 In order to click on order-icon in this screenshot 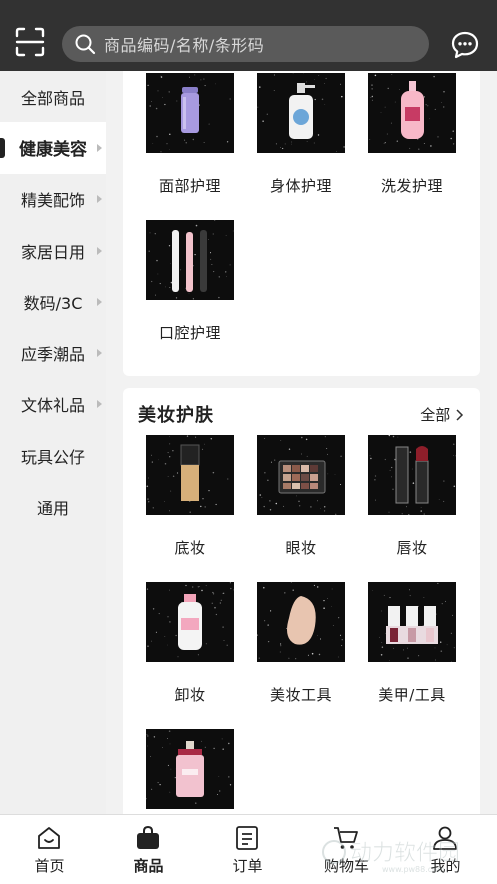, I will do `click(247, 838)`.